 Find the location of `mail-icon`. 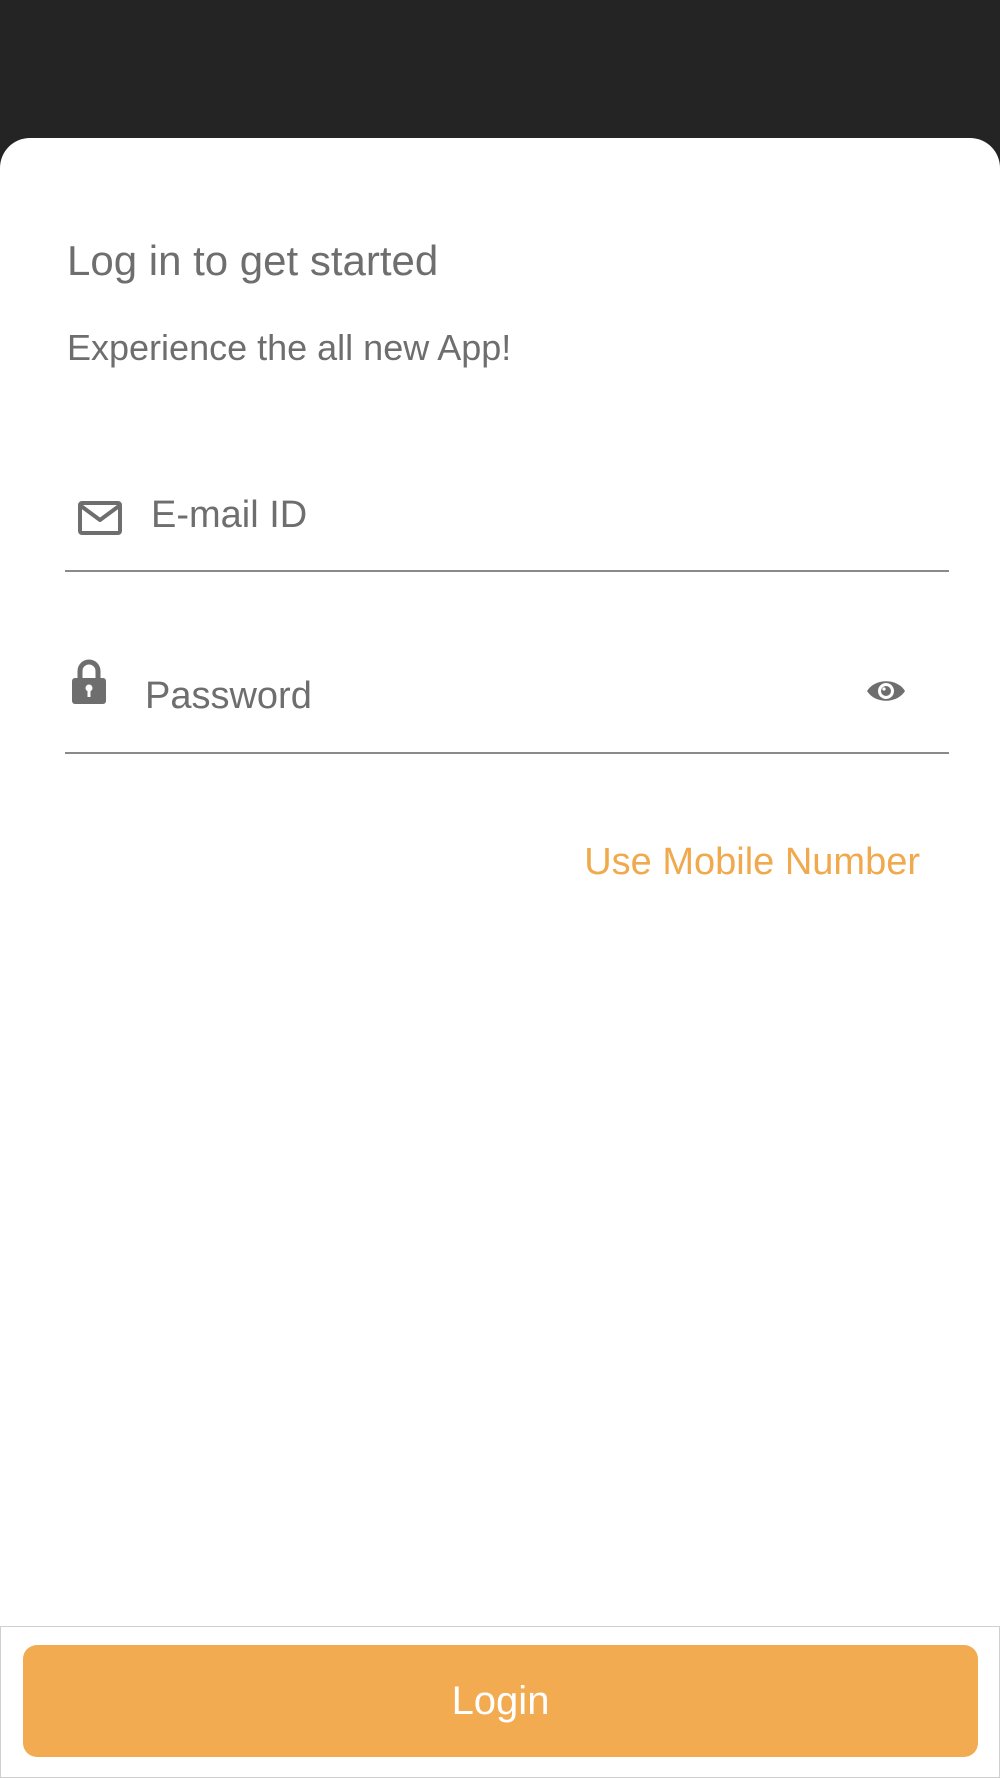

mail-icon is located at coordinates (100, 518).